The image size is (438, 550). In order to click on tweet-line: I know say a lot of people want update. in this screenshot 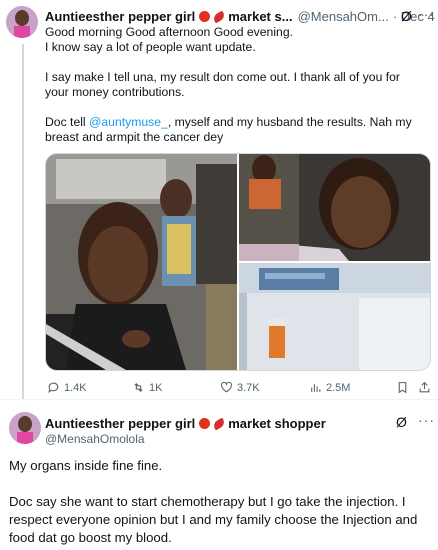, I will do `click(150, 47)`.